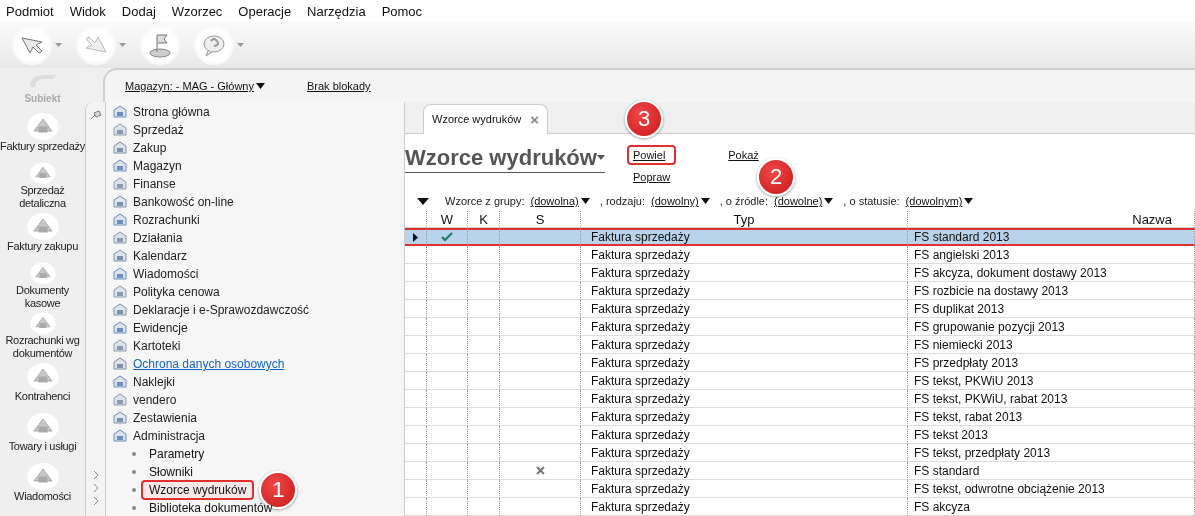  I want to click on tree-item: Parametry, so click(177, 454).